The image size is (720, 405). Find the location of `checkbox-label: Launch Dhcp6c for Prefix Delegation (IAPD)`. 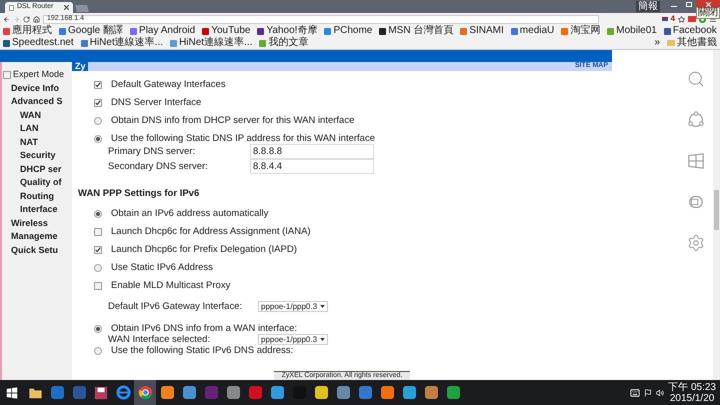

checkbox-label: Launch Dhcp6c for Prefix Delegation (IAPD) is located at coordinates (204, 249).